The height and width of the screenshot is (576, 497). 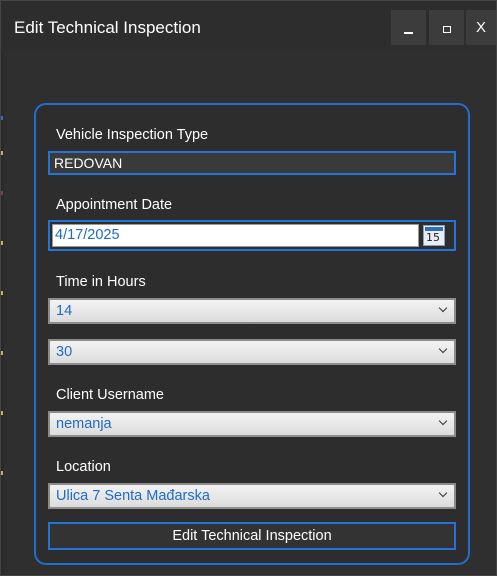 I want to click on hours-value: 14, so click(x=64, y=311).